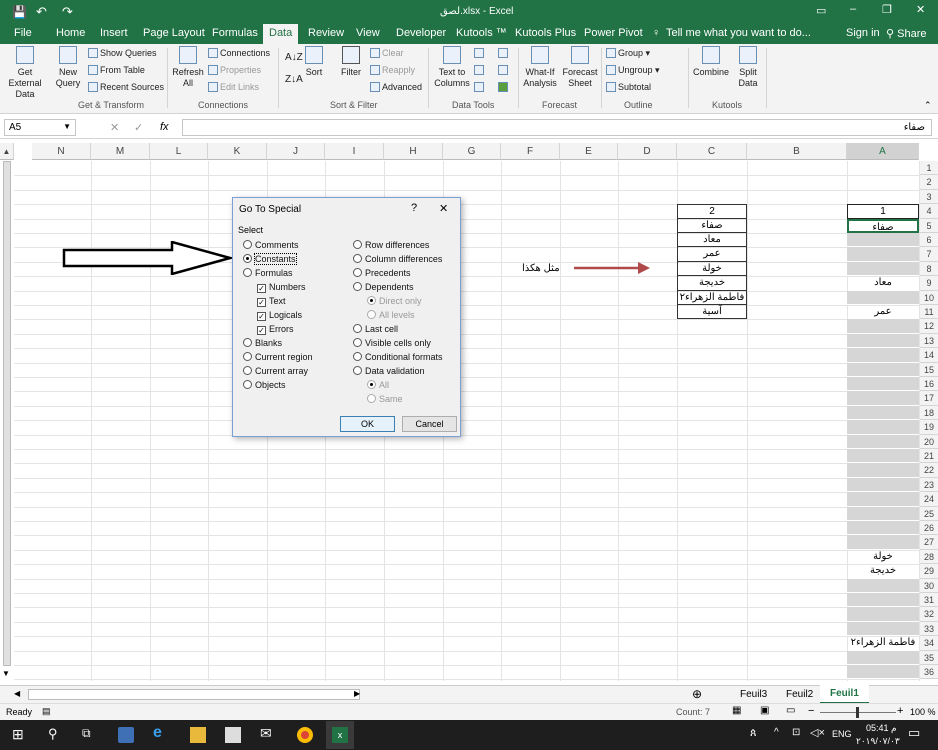 Image resolution: width=938 pixels, height=750 pixels. Describe the element at coordinates (126, 87) in the screenshot. I see `recent-sources-button: Recent Sources` at that location.